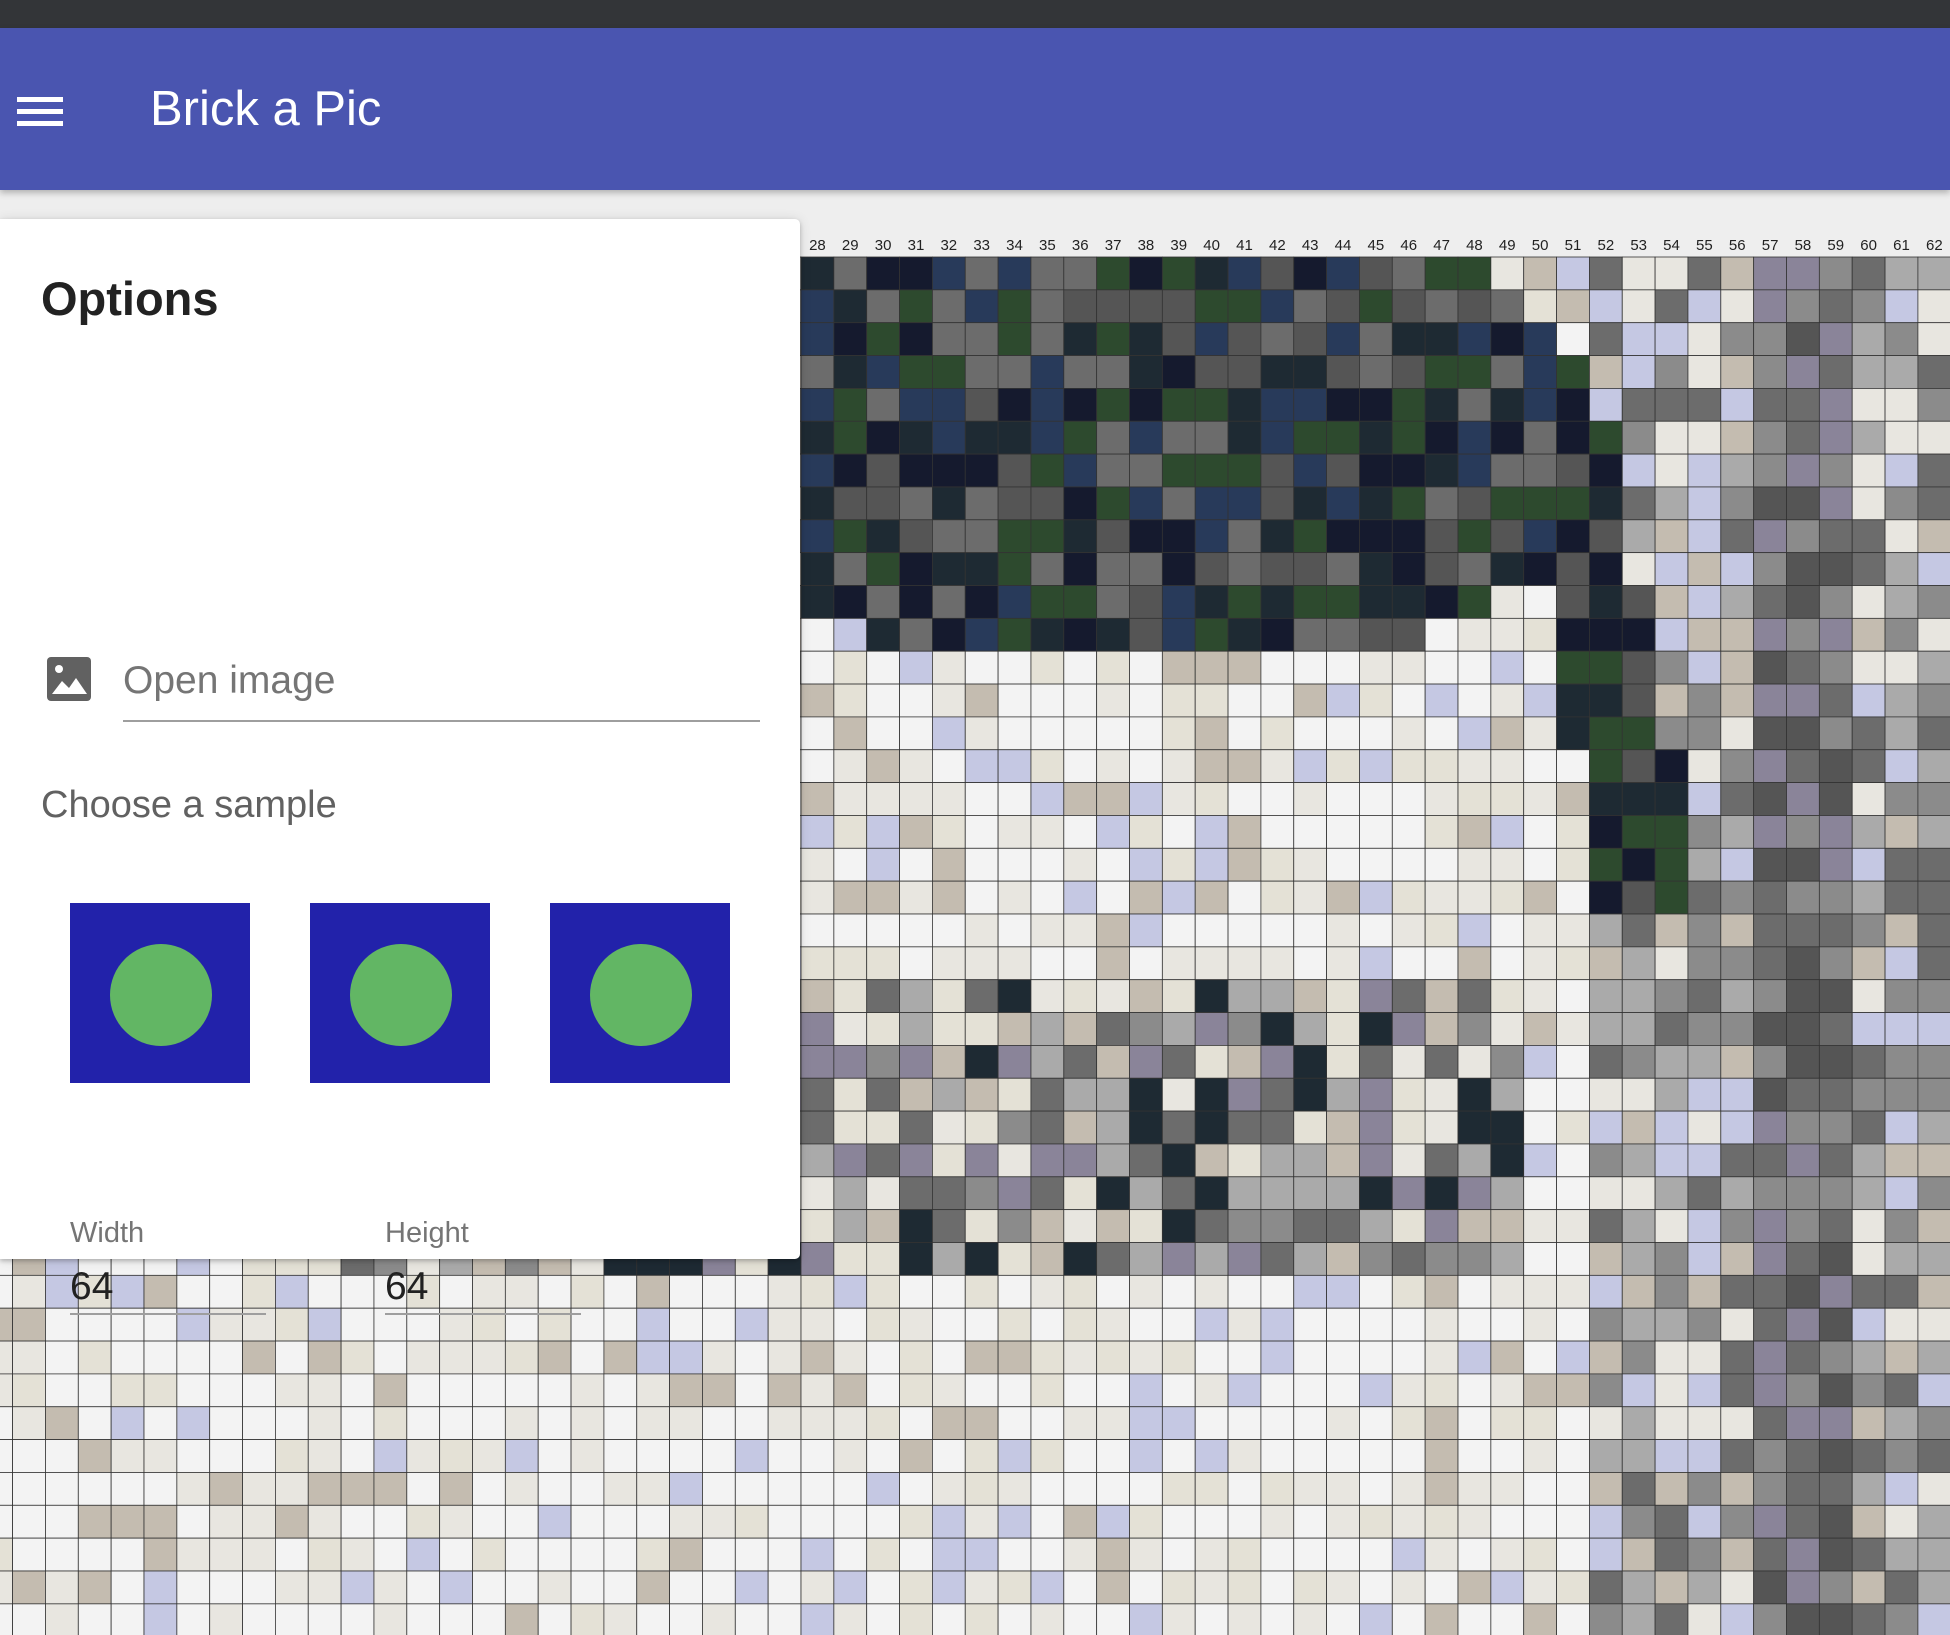 The height and width of the screenshot is (1635, 1950). Describe the element at coordinates (483, 1288) in the screenshot. I see `height-input` at that location.